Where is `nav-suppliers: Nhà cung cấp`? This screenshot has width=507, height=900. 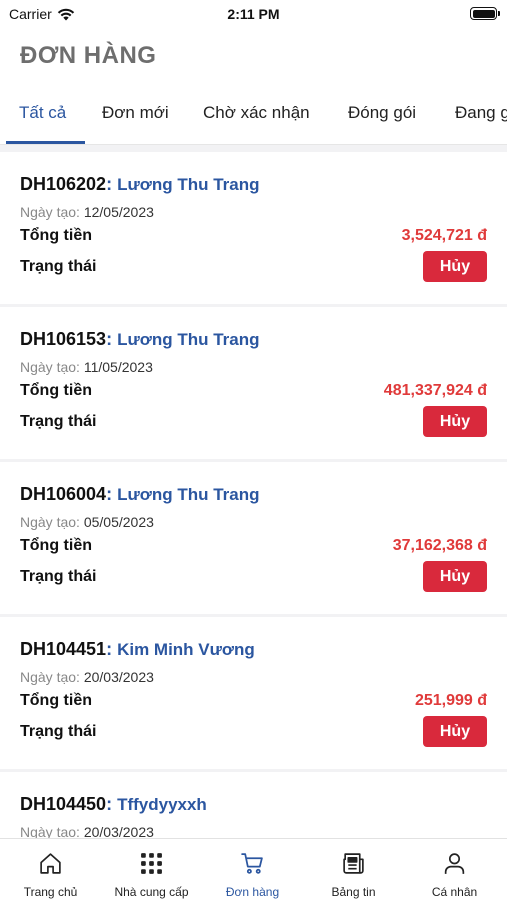
nav-suppliers: Nhà cung cấp is located at coordinates (151, 869).